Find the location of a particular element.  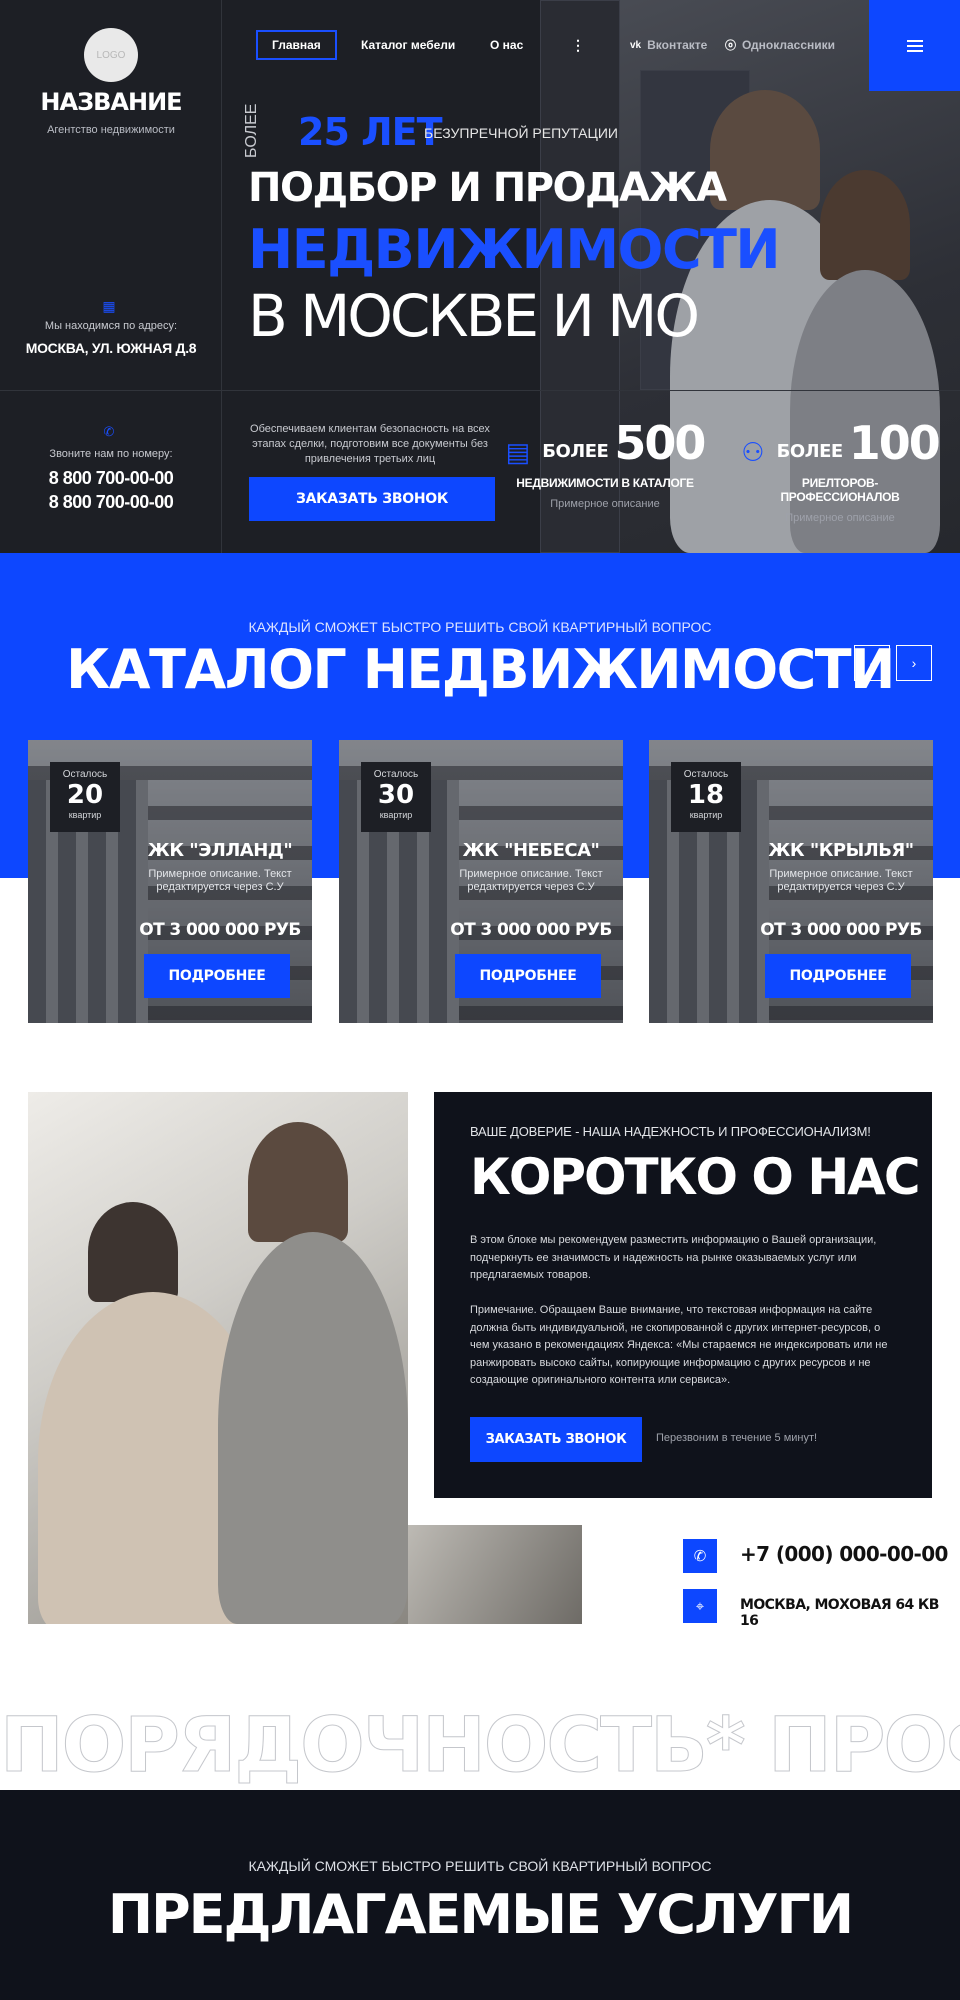

card-title: ЖК "КРЫЛЬЯ" is located at coordinates (841, 850).